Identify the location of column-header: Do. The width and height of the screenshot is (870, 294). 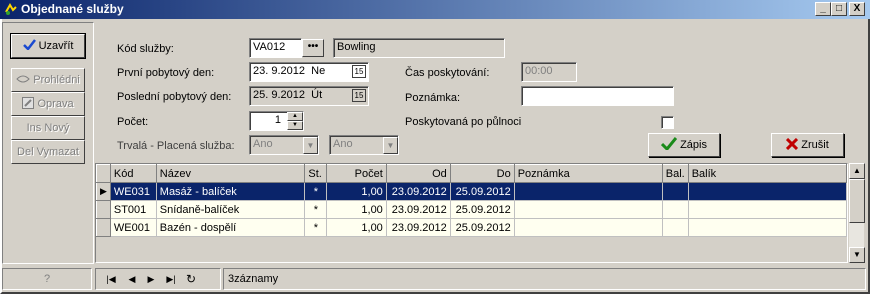
(482, 173).